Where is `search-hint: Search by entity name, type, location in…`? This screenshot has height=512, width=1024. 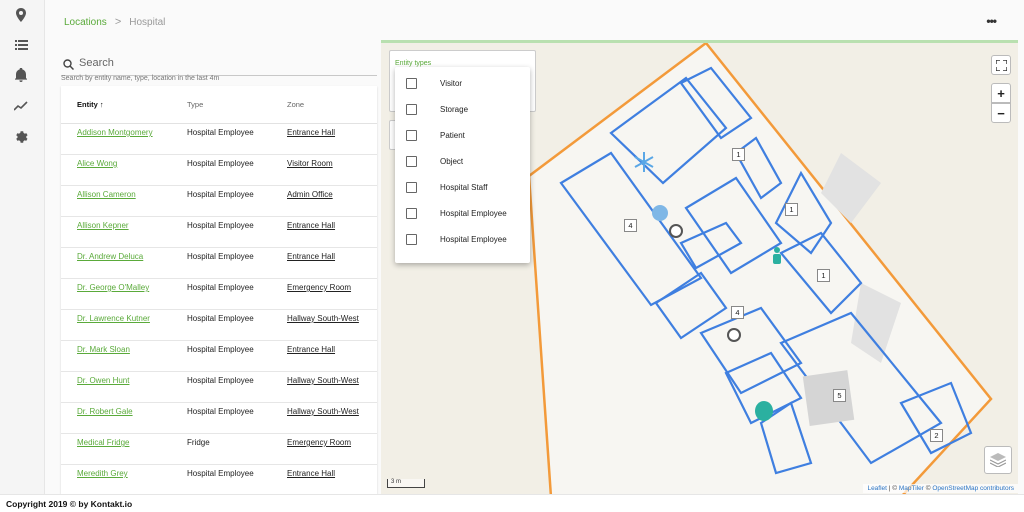 search-hint: Search by entity name, type, location in… is located at coordinates (140, 78).